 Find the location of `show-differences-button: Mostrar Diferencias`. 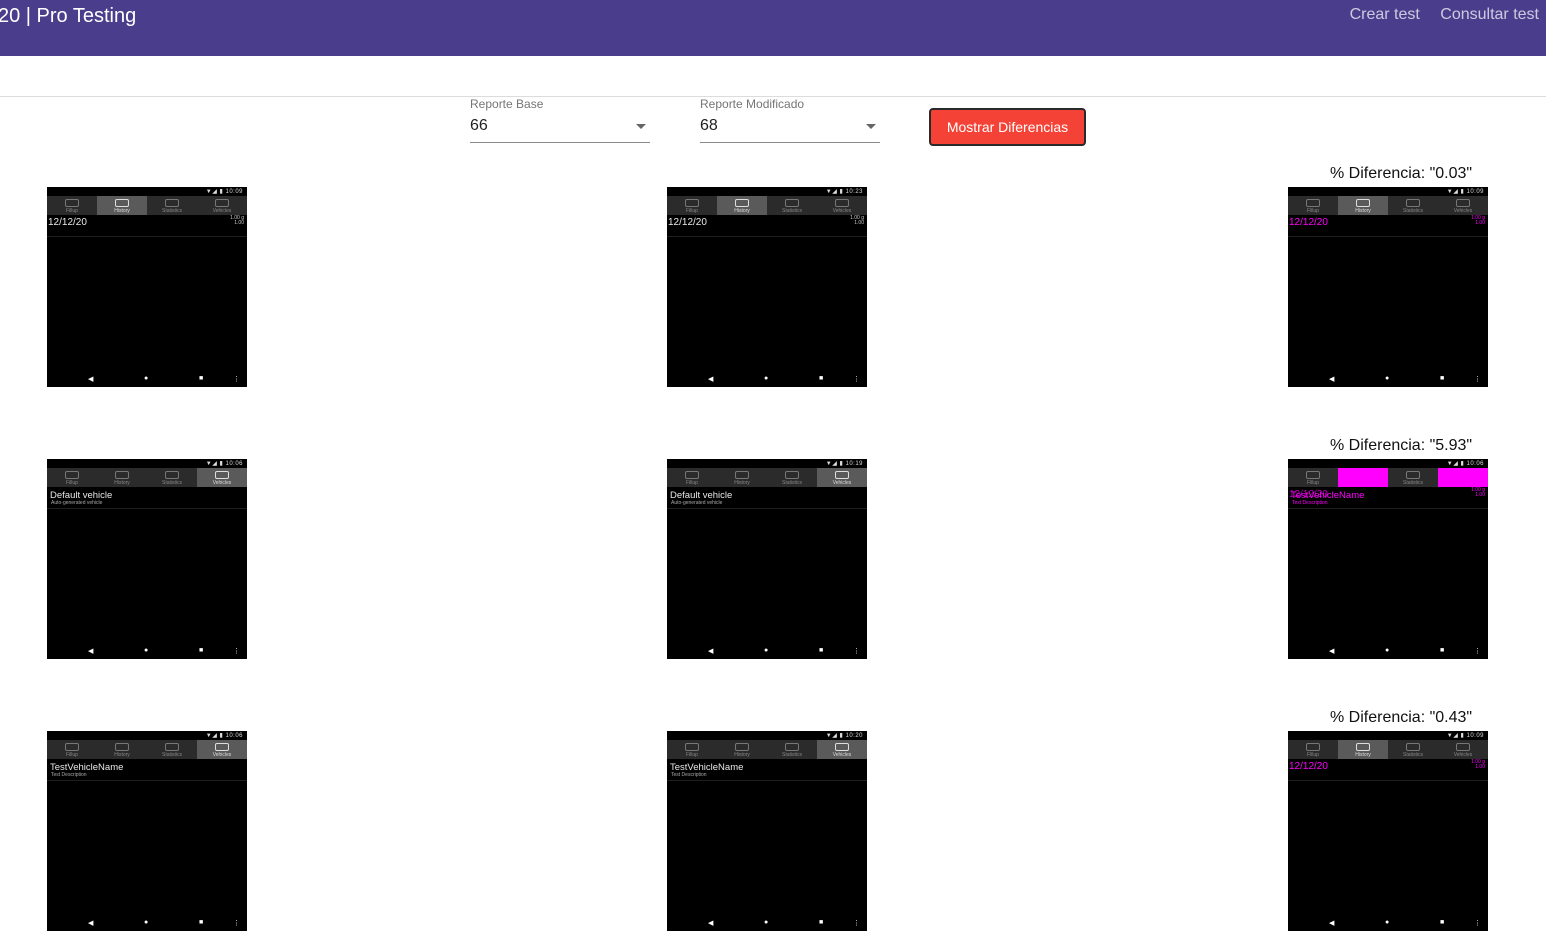

show-differences-button: Mostrar Diferencias is located at coordinates (1007, 127).